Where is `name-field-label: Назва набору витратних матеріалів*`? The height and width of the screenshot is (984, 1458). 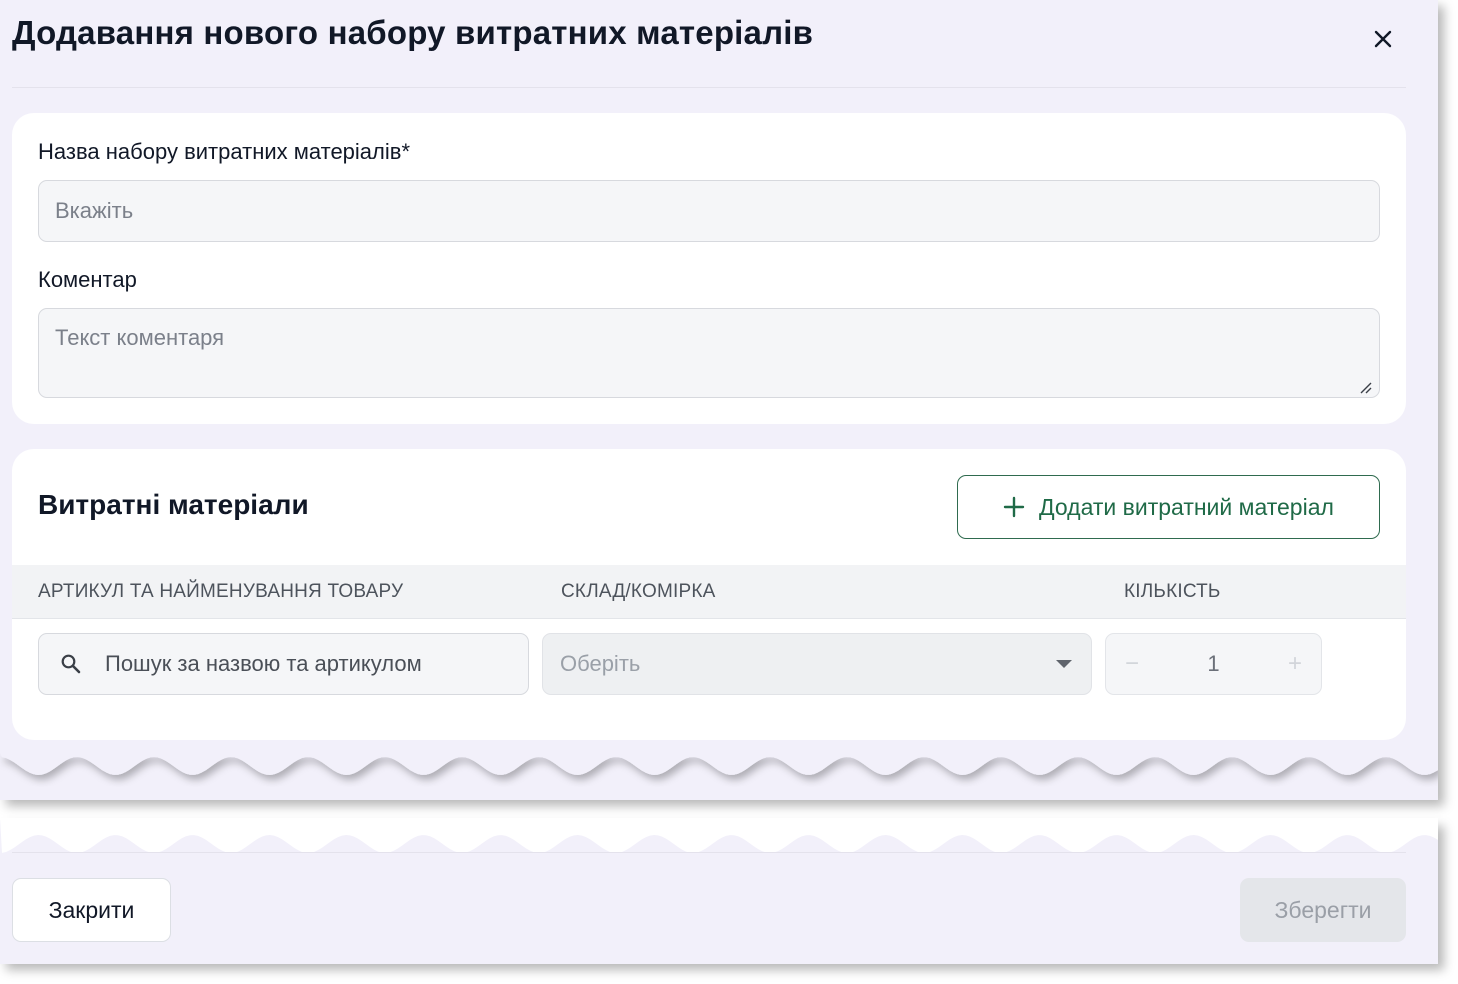
name-field-label: Назва набору витратних матеріалів* is located at coordinates (224, 151).